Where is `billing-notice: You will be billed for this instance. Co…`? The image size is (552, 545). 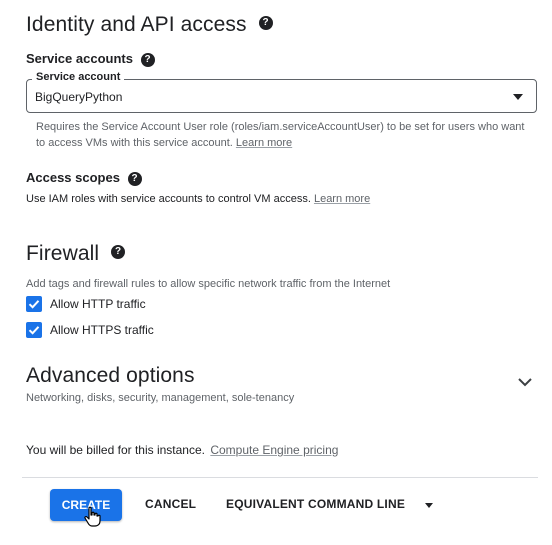 billing-notice: You will be billed for this instance. Co… is located at coordinates (182, 450).